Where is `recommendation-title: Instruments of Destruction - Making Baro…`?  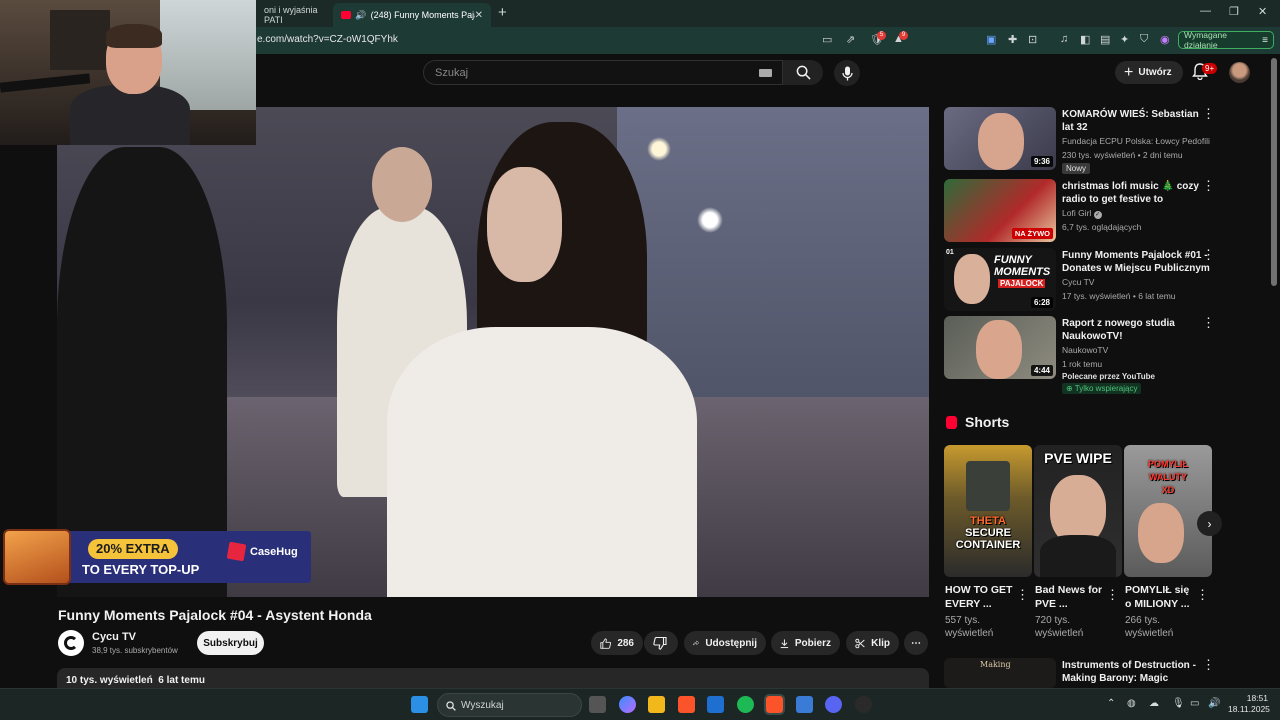 recommendation-title: Instruments of Destruction - Making Baro… is located at coordinates (1137, 672).